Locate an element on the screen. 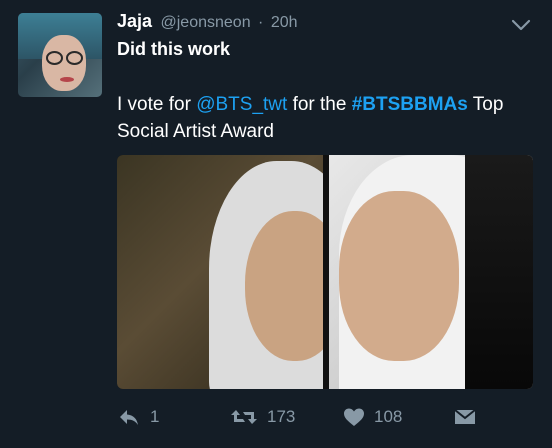 This screenshot has height=448, width=552. like-button: 108 is located at coordinates (372, 417).